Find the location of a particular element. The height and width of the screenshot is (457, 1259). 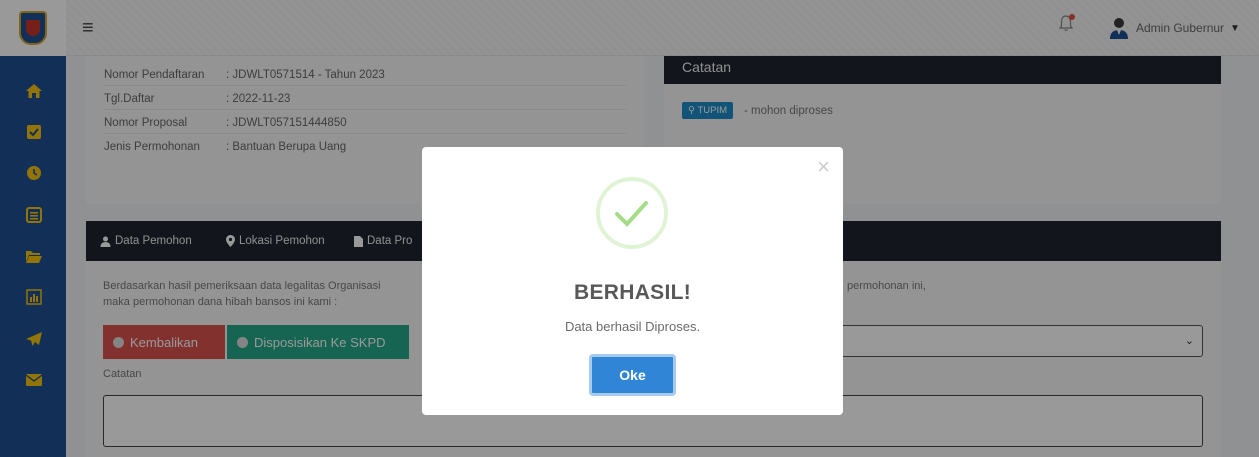

oke-button: Oke is located at coordinates (632, 375).